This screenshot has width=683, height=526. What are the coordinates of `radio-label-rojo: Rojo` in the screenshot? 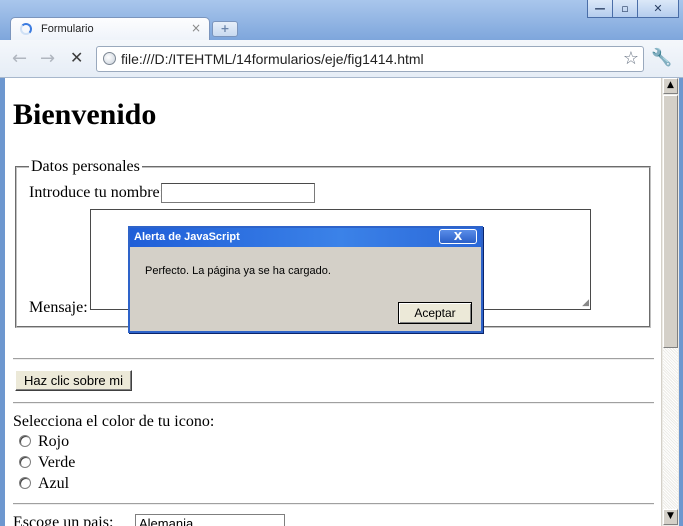 It's located at (54, 441).